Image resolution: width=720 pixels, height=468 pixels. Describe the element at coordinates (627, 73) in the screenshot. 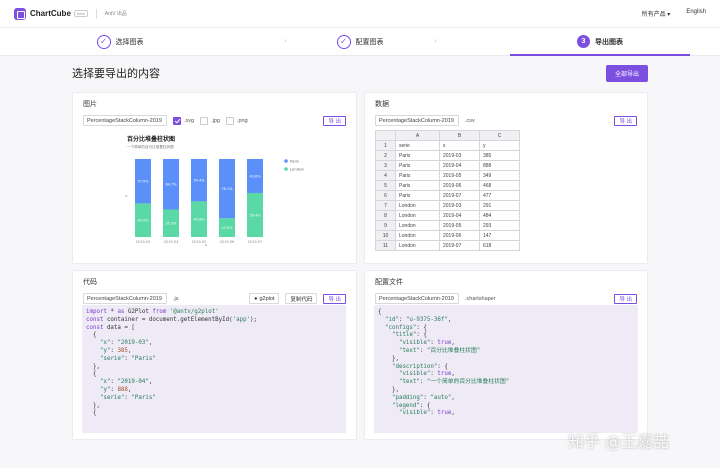

I see `export-all-button: 全部导出` at that location.